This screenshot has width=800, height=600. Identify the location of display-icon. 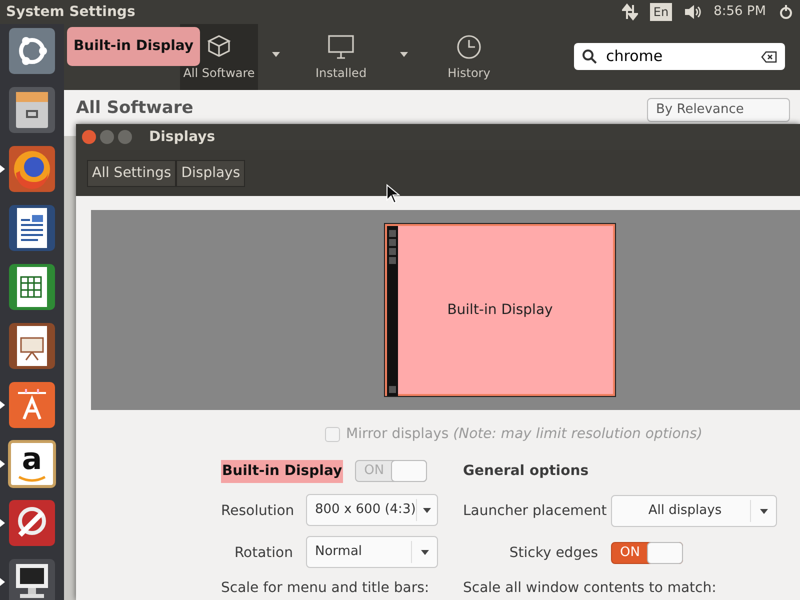
(32, 579).